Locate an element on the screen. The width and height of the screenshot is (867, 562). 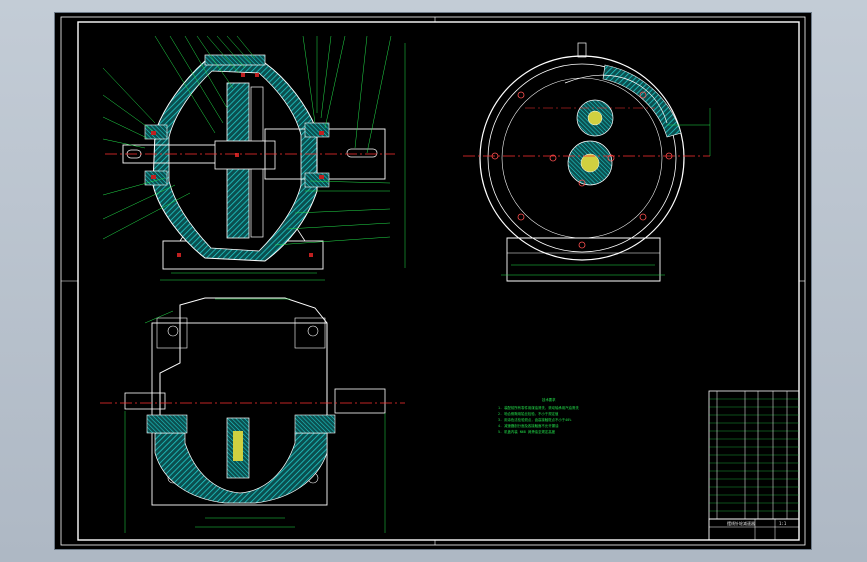
output-gear-bore is located at coordinates (590, 163).